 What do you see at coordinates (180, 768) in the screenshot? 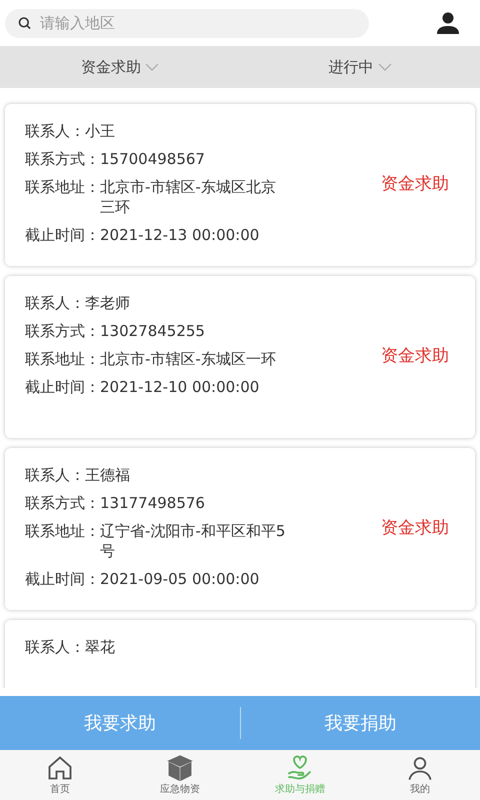
I see `box-icon` at bounding box center [180, 768].